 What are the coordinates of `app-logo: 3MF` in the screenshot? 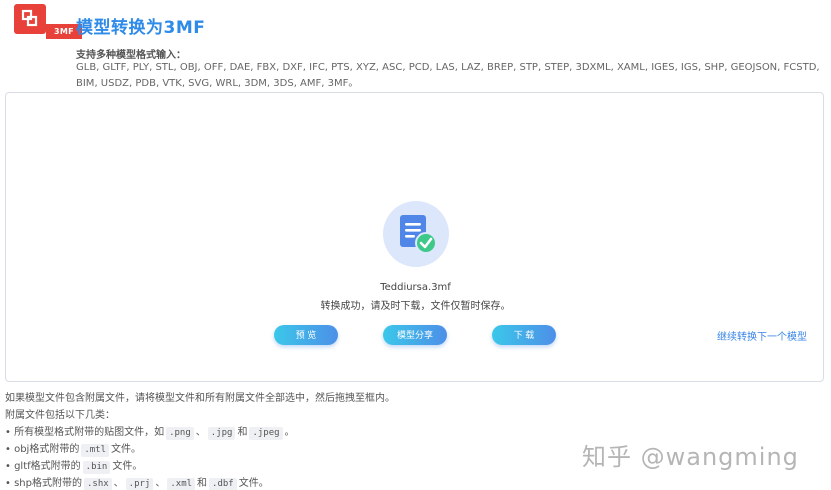 It's located at (48, 22).